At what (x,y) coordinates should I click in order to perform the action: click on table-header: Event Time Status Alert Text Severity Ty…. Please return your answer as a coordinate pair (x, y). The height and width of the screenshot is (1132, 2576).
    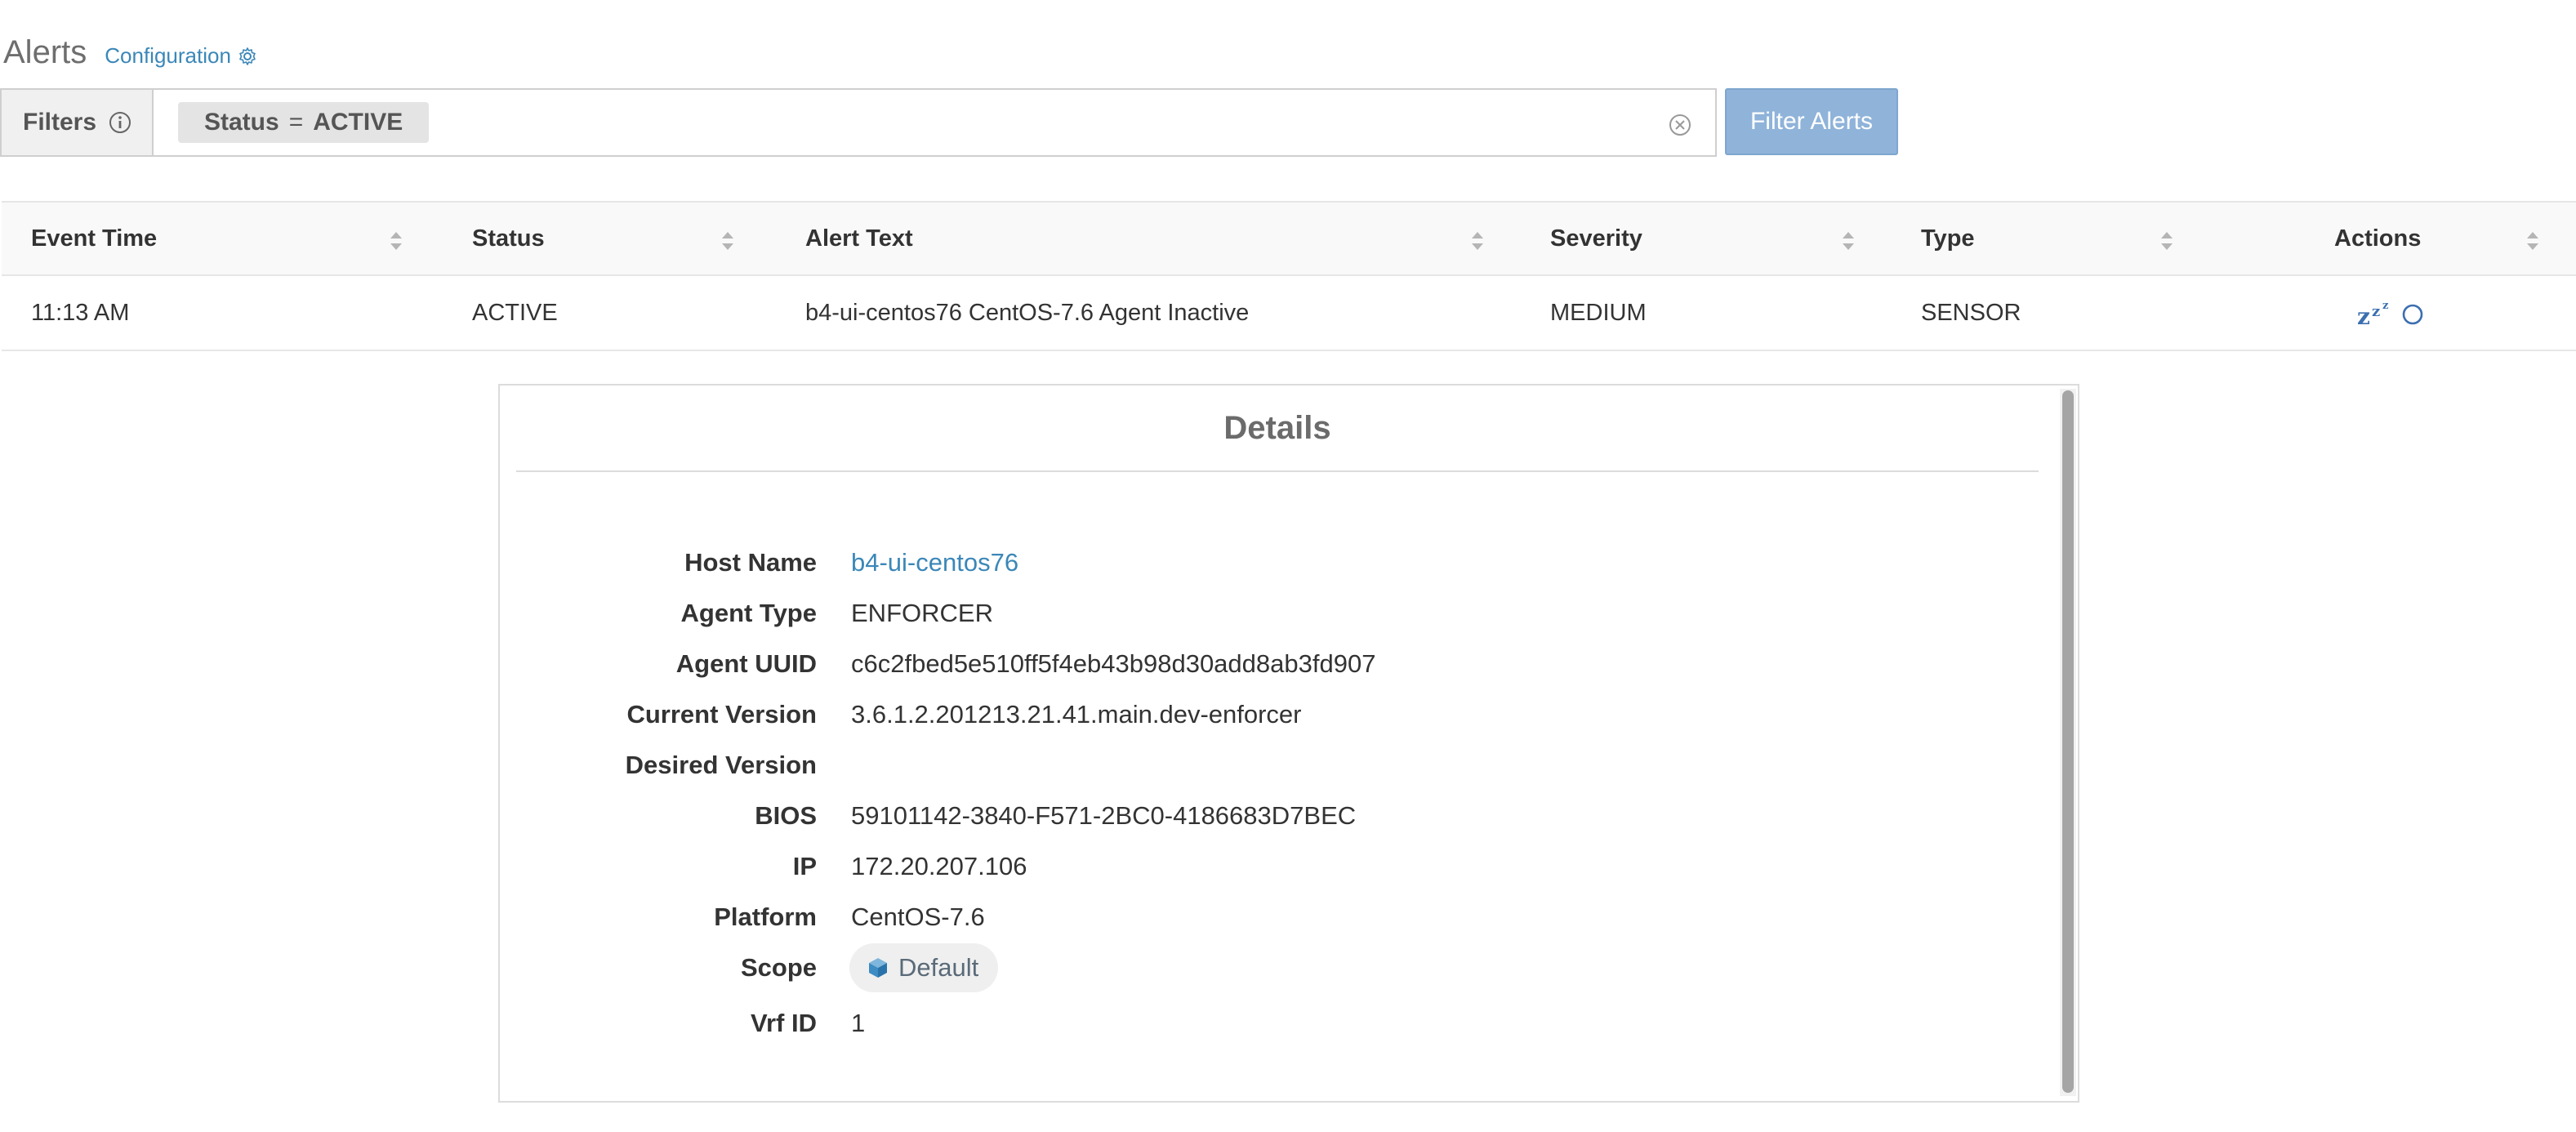
    Looking at the image, I should click on (1289, 238).